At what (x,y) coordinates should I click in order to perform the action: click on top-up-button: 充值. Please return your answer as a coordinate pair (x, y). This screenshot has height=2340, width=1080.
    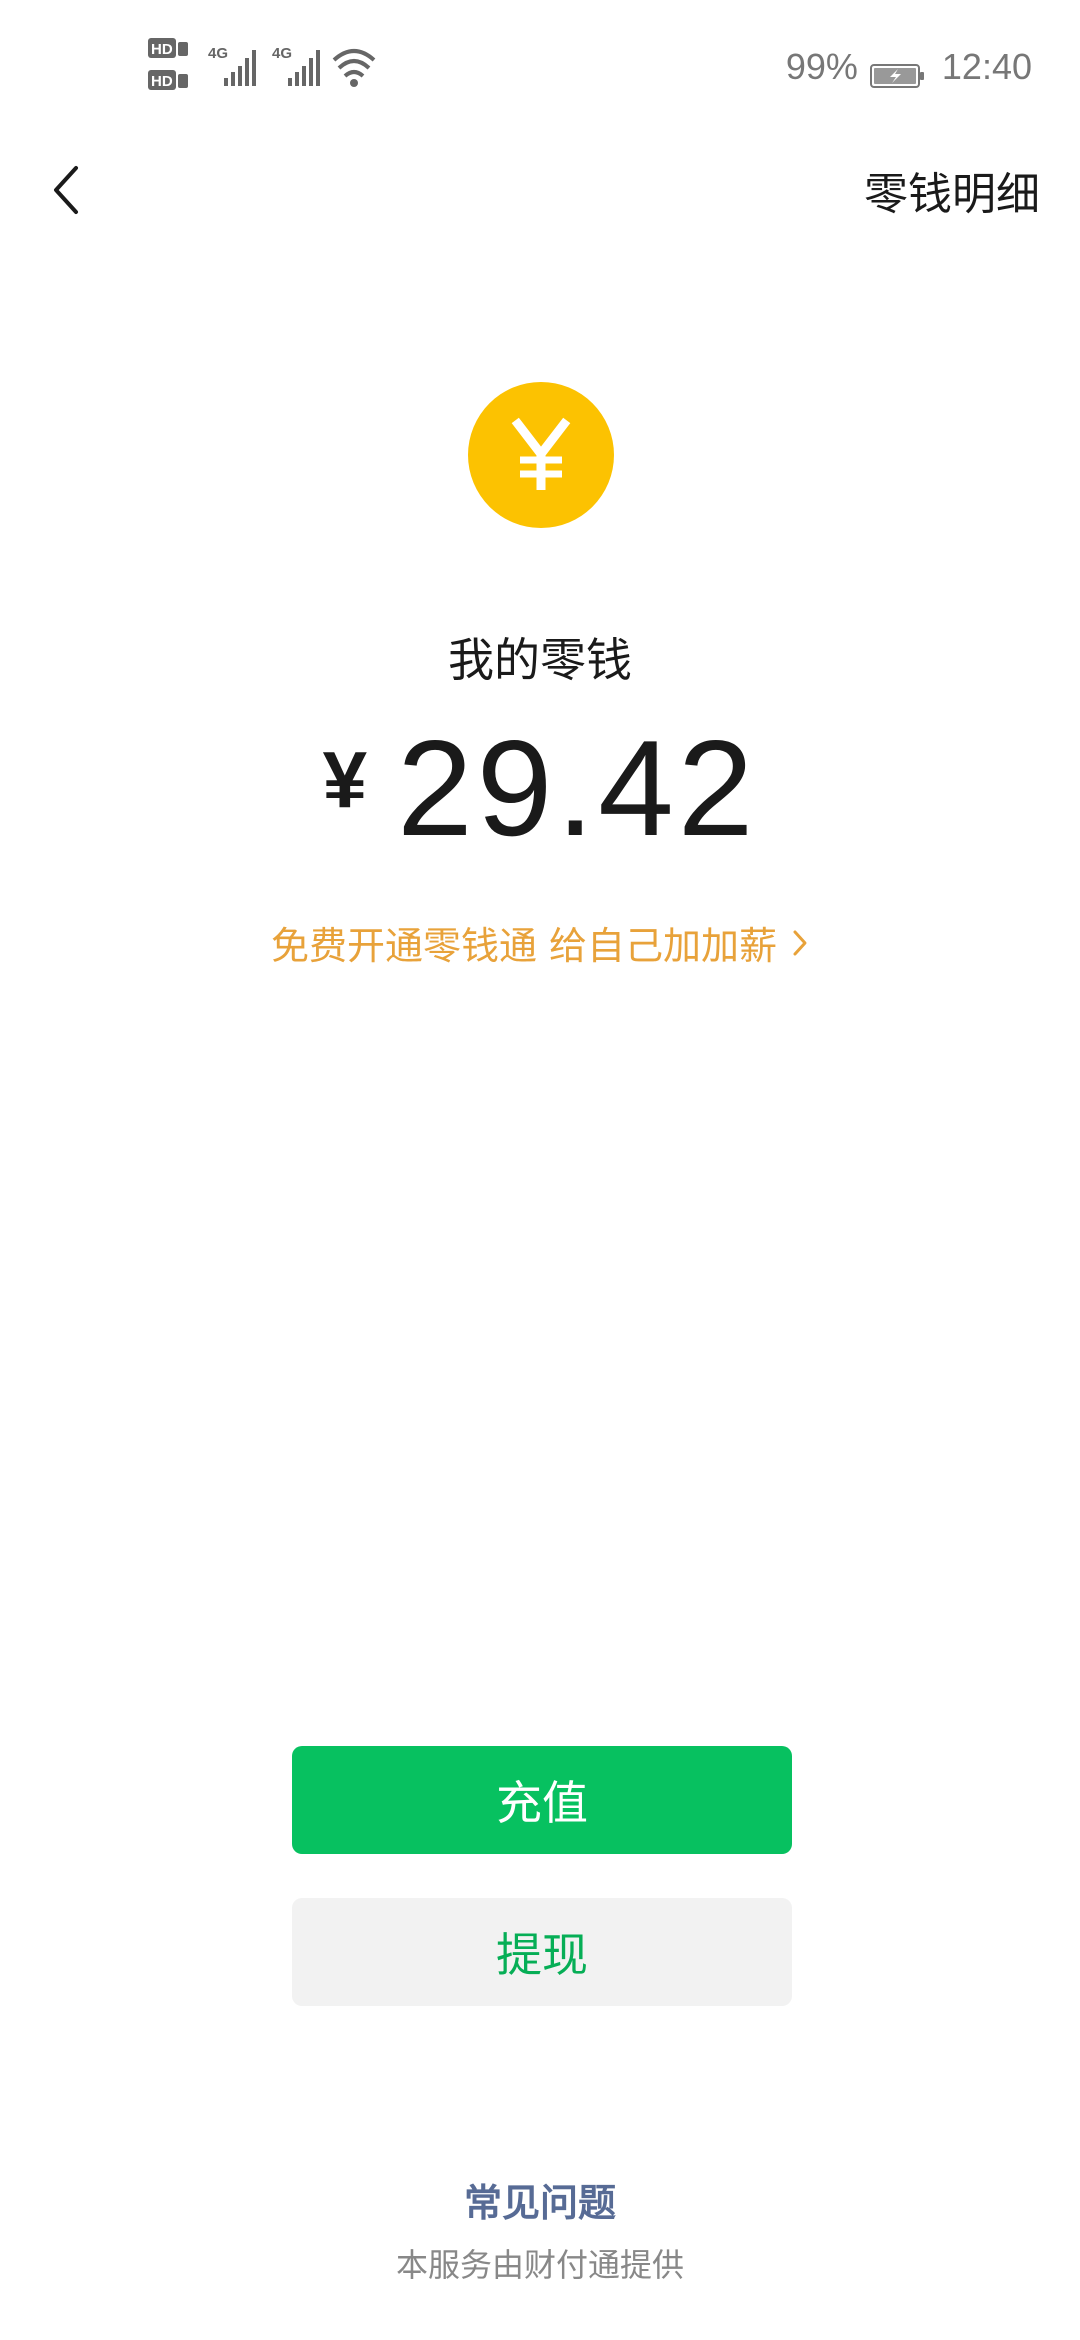
    Looking at the image, I should click on (542, 1800).